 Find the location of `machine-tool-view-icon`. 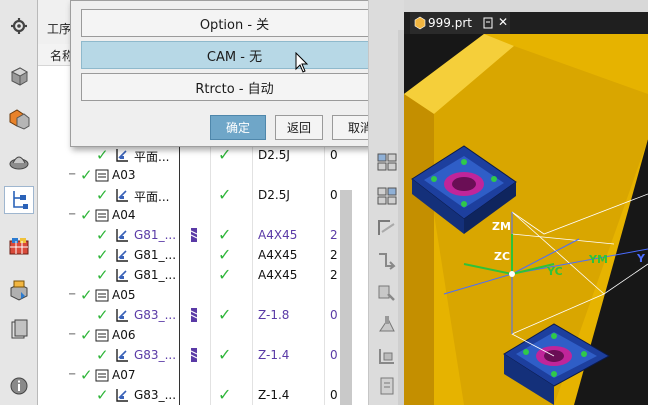

machine-tool-view-icon is located at coordinates (387, 196).